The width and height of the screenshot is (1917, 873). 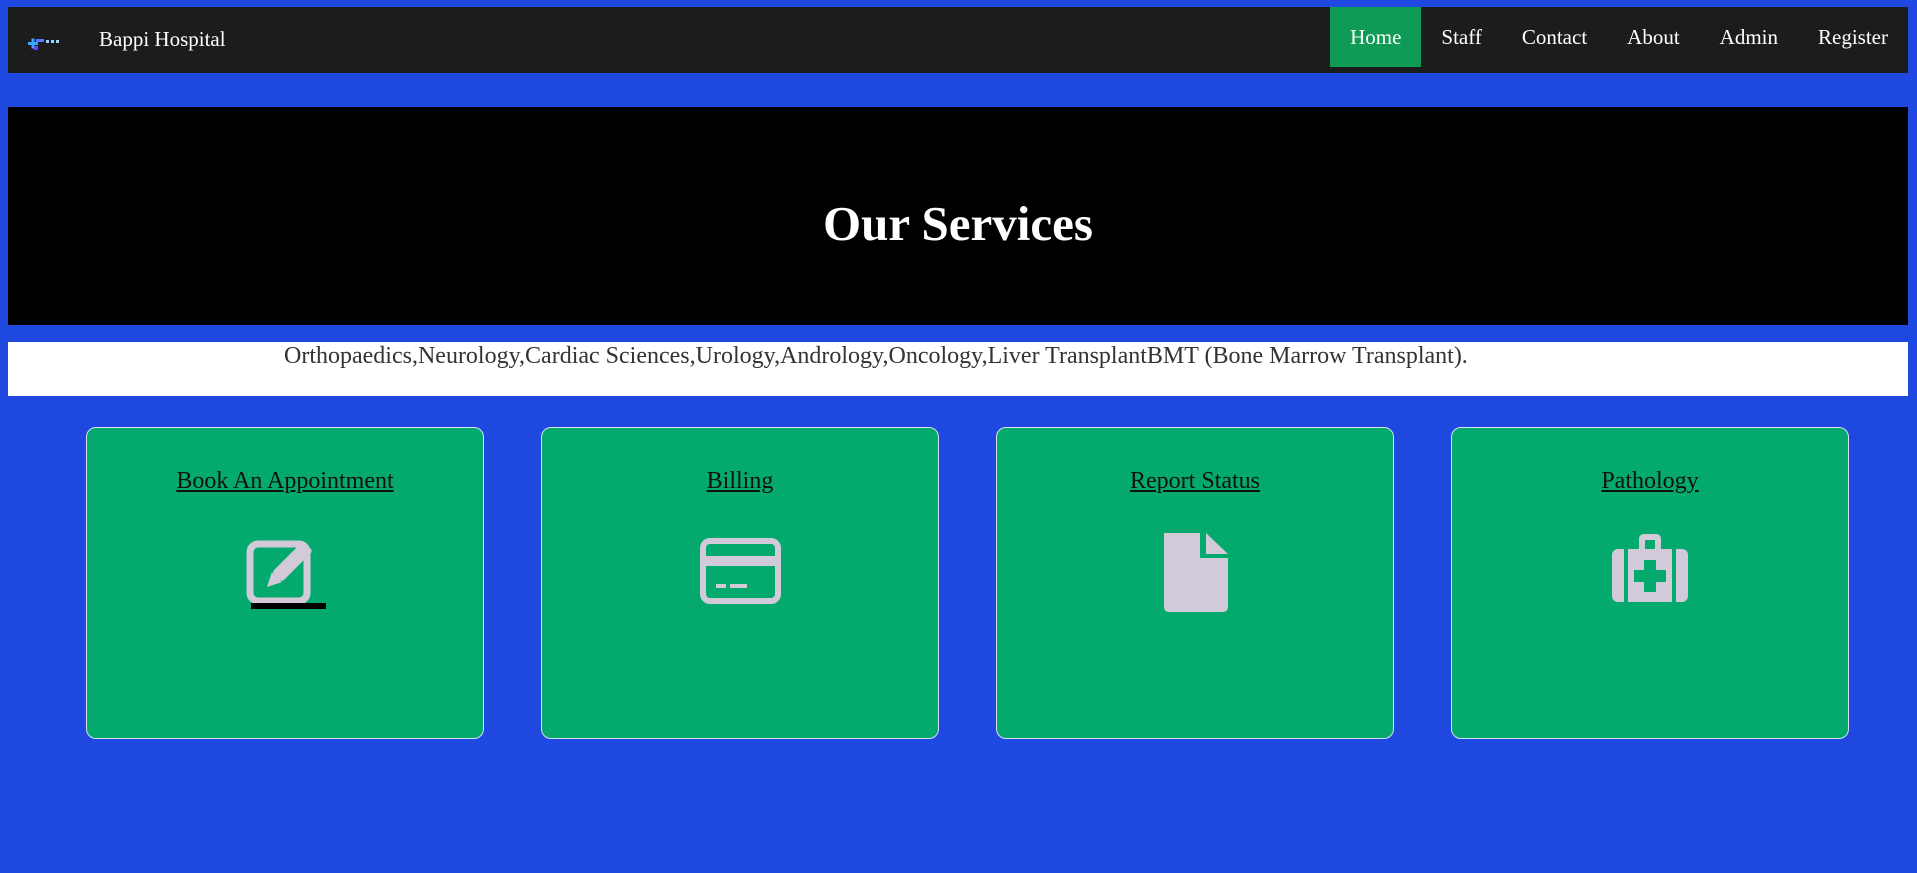 I want to click on medical-kit-icon, so click(x=1650, y=571).